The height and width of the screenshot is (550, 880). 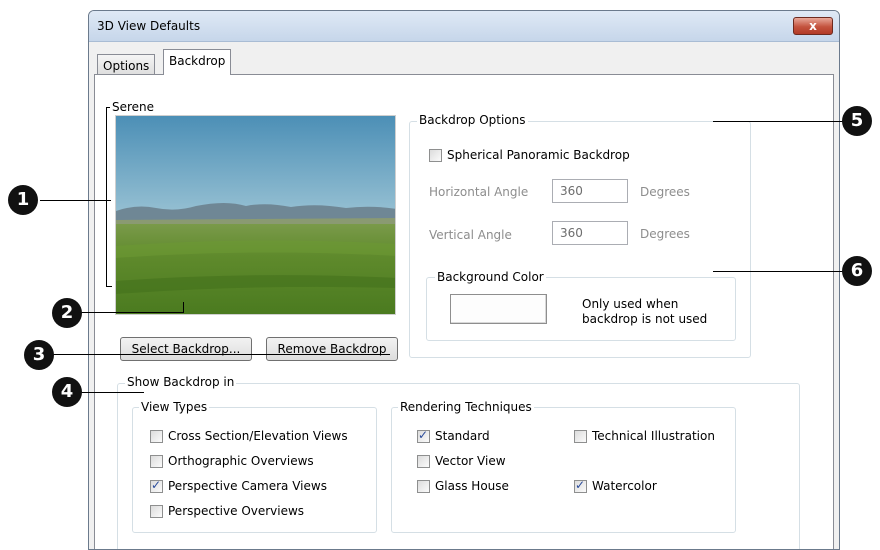 What do you see at coordinates (67, 392) in the screenshot?
I see `callout-4: 4` at bounding box center [67, 392].